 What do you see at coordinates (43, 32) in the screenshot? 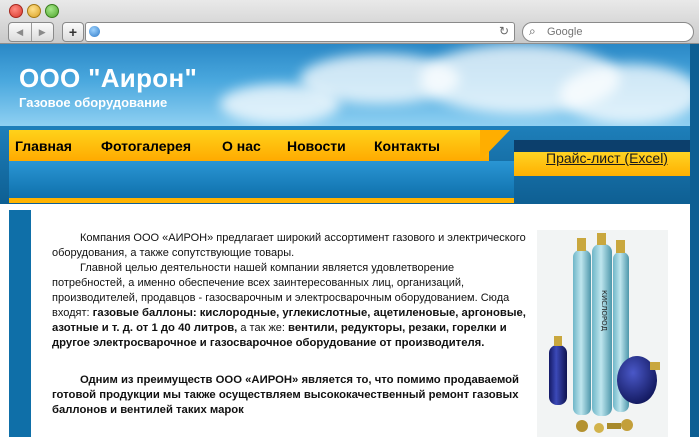
I see `forward-arrow-icon: ▶` at bounding box center [43, 32].